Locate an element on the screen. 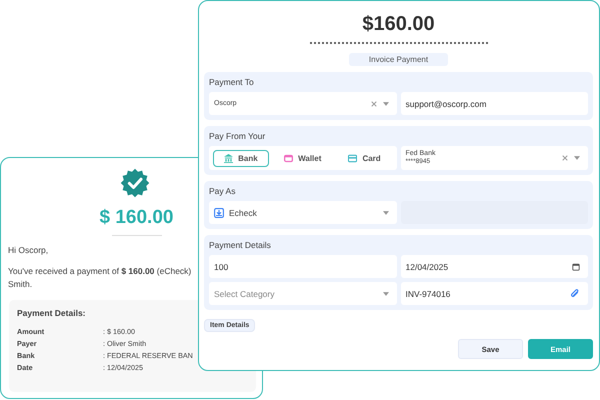  pay-as-select: Echeck is located at coordinates (302, 212).